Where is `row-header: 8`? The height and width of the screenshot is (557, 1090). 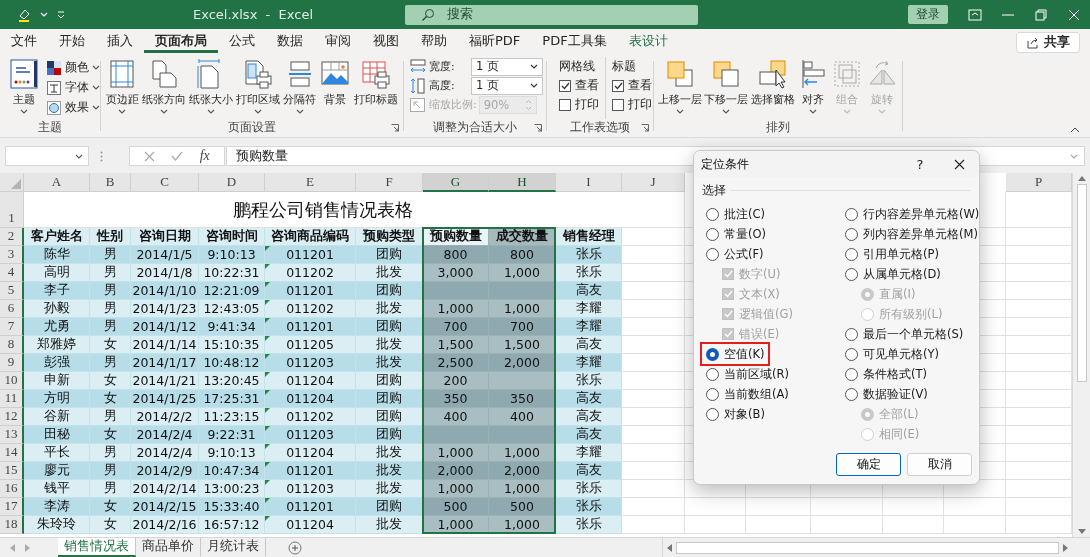 row-header: 8 is located at coordinates (12, 345).